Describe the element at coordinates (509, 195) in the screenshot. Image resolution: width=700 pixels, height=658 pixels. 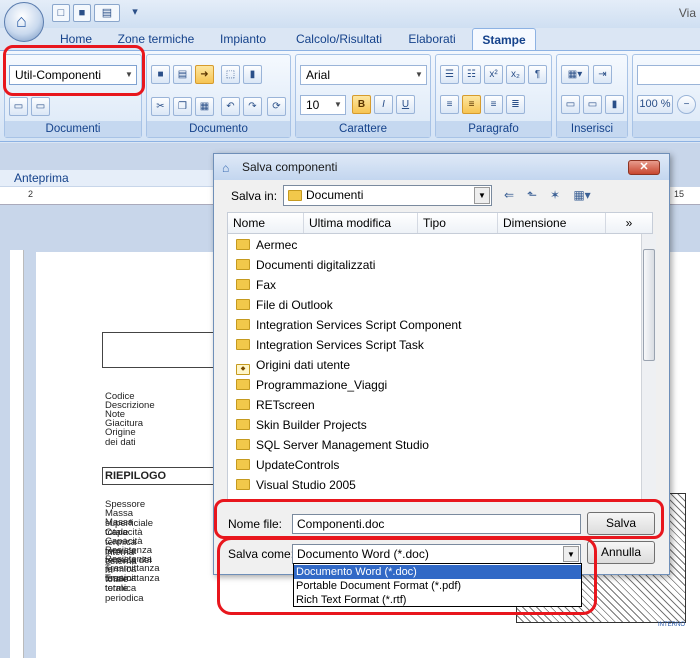
I see `back-arrow-icon: ⇐` at that location.